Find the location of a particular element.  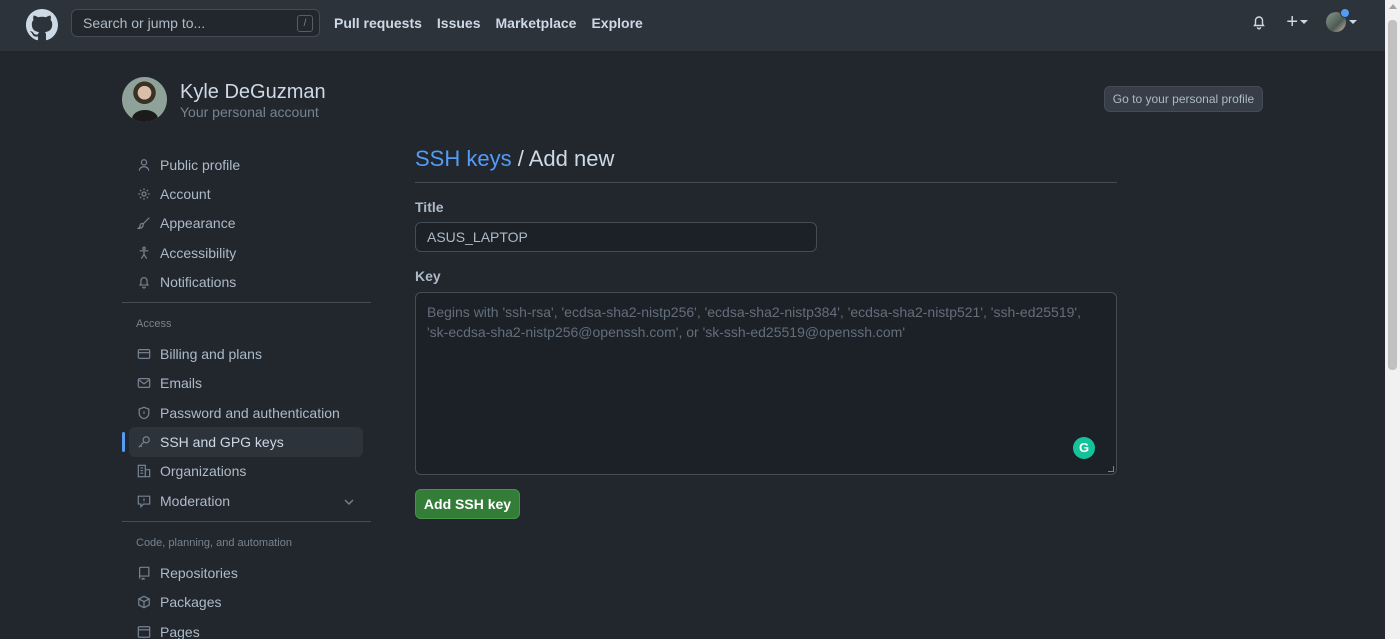

browser-icon is located at coordinates (144, 631).